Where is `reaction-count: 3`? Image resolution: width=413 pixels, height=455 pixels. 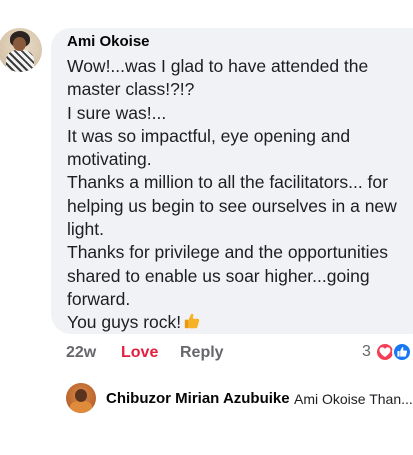 reaction-count: 3 is located at coordinates (366, 351).